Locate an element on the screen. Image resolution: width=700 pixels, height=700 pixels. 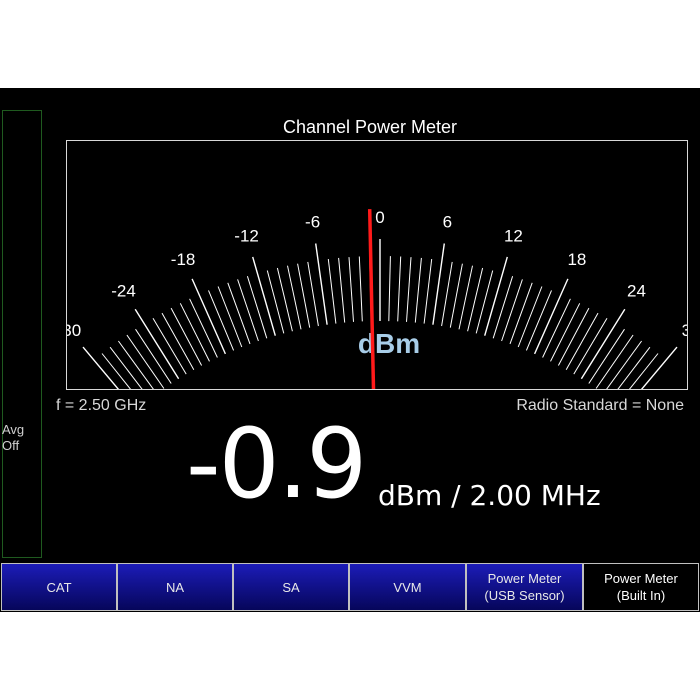
meter-needle is located at coordinates (371, 299).